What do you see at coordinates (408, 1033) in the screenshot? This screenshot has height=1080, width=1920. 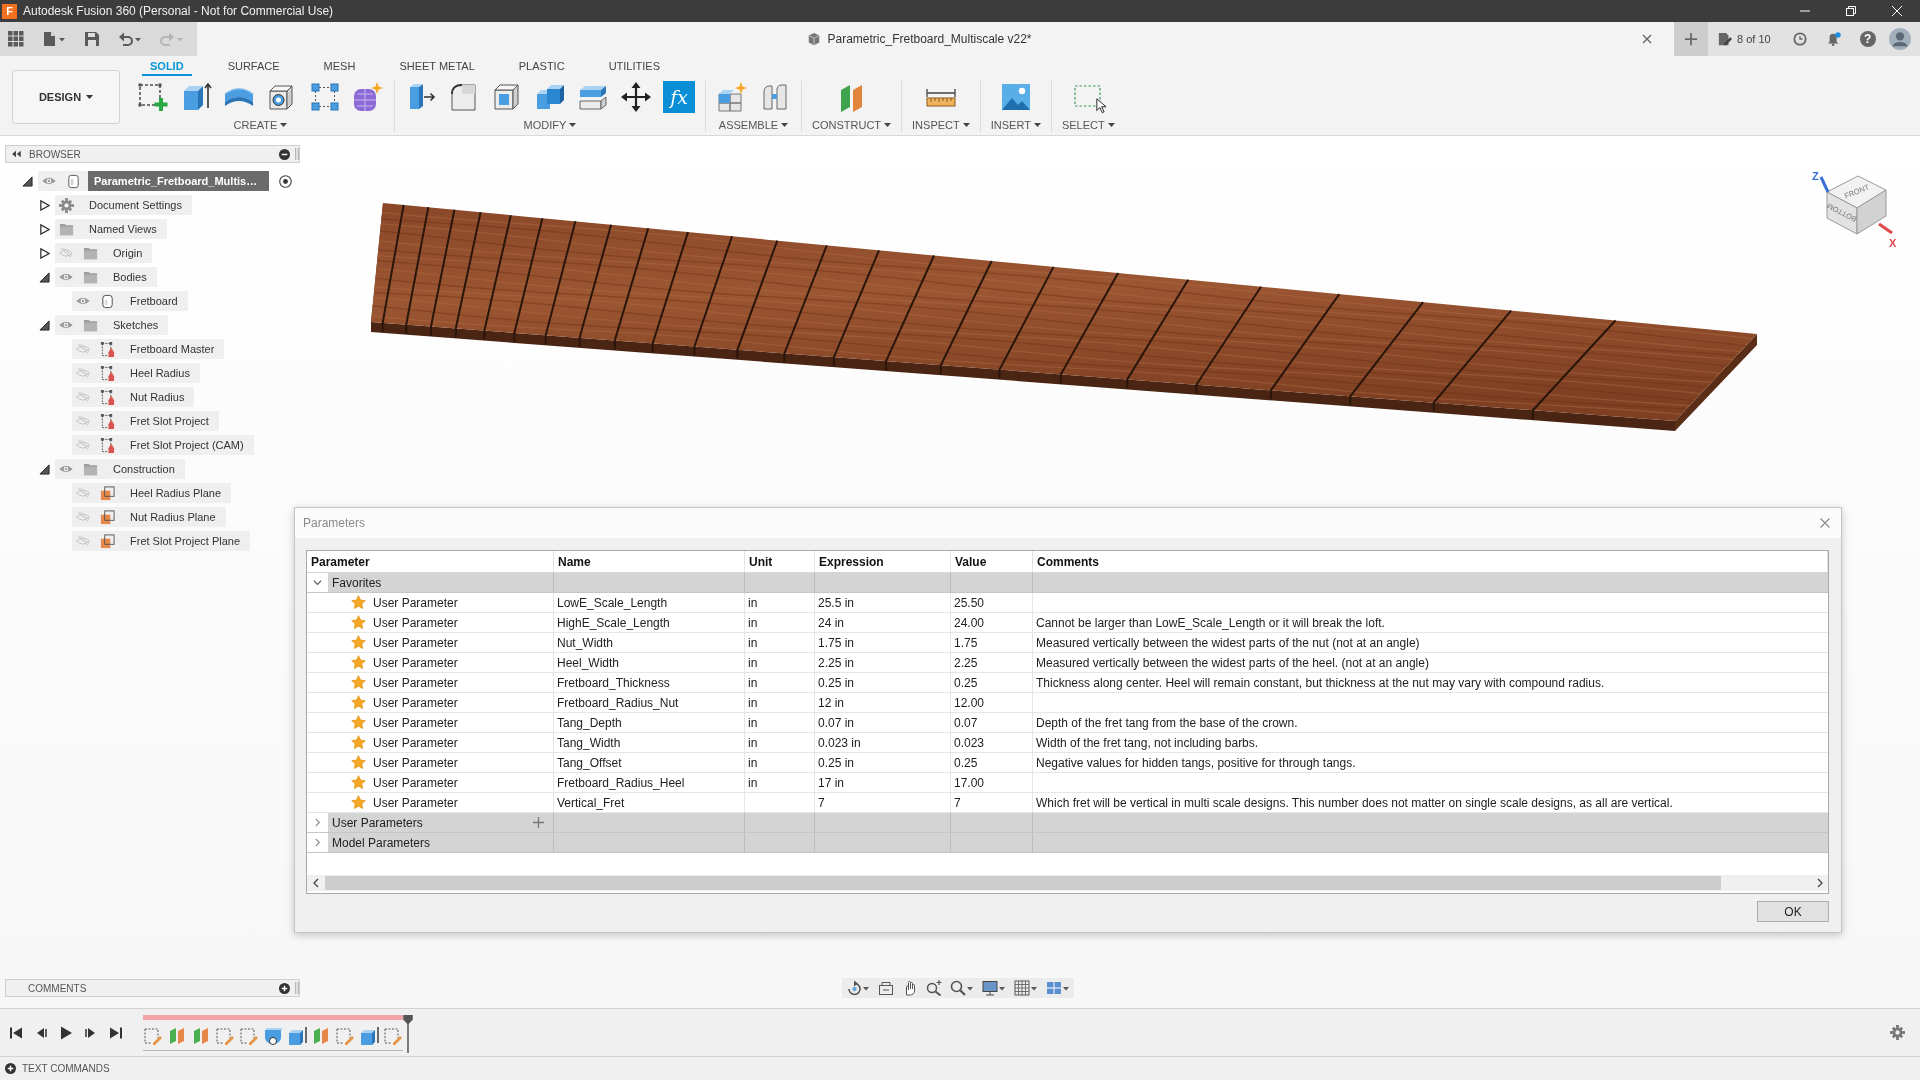 I see `timeline-marker` at bounding box center [408, 1033].